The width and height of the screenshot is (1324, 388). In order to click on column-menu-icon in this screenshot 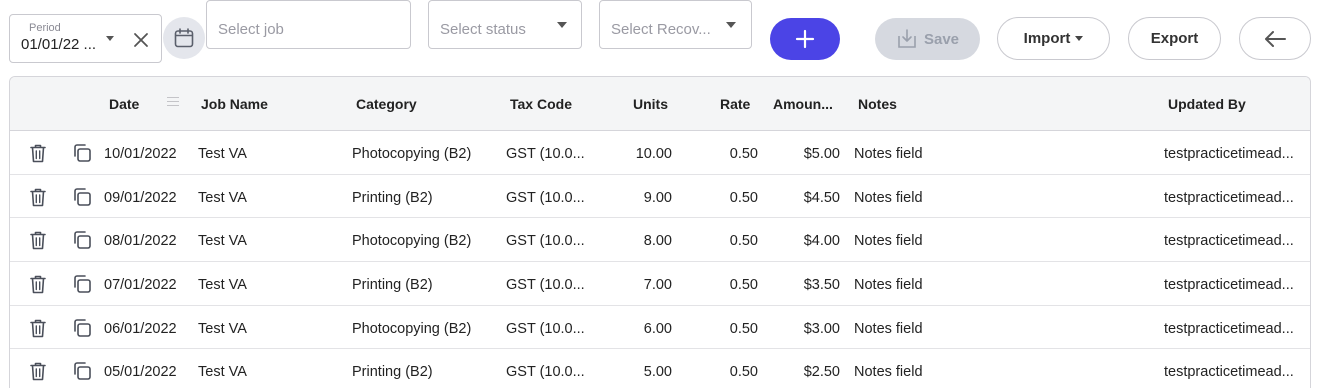, I will do `click(173, 102)`.